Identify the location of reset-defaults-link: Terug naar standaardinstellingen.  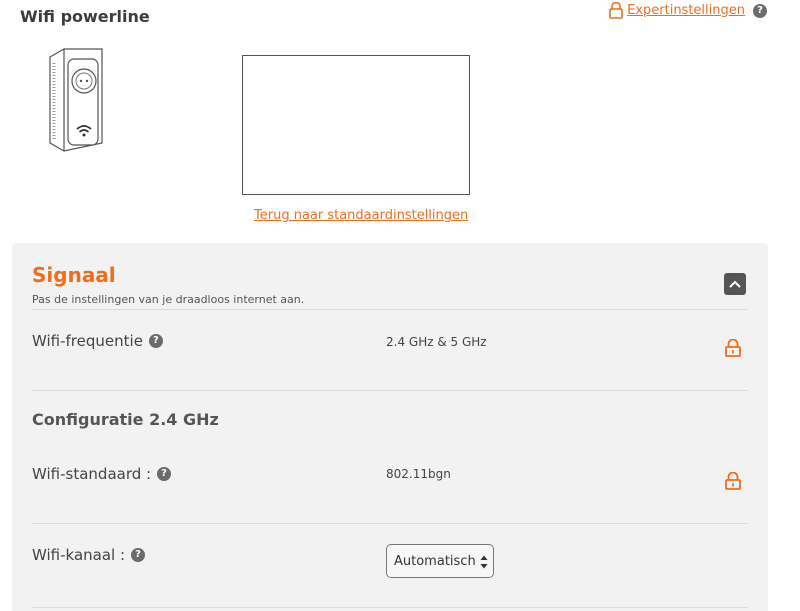
(361, 215).